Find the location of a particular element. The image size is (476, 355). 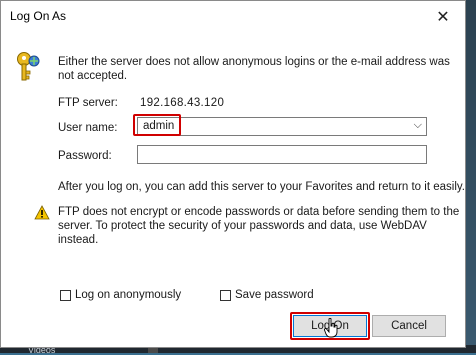

key-icon is located at coordinates (28, 66).